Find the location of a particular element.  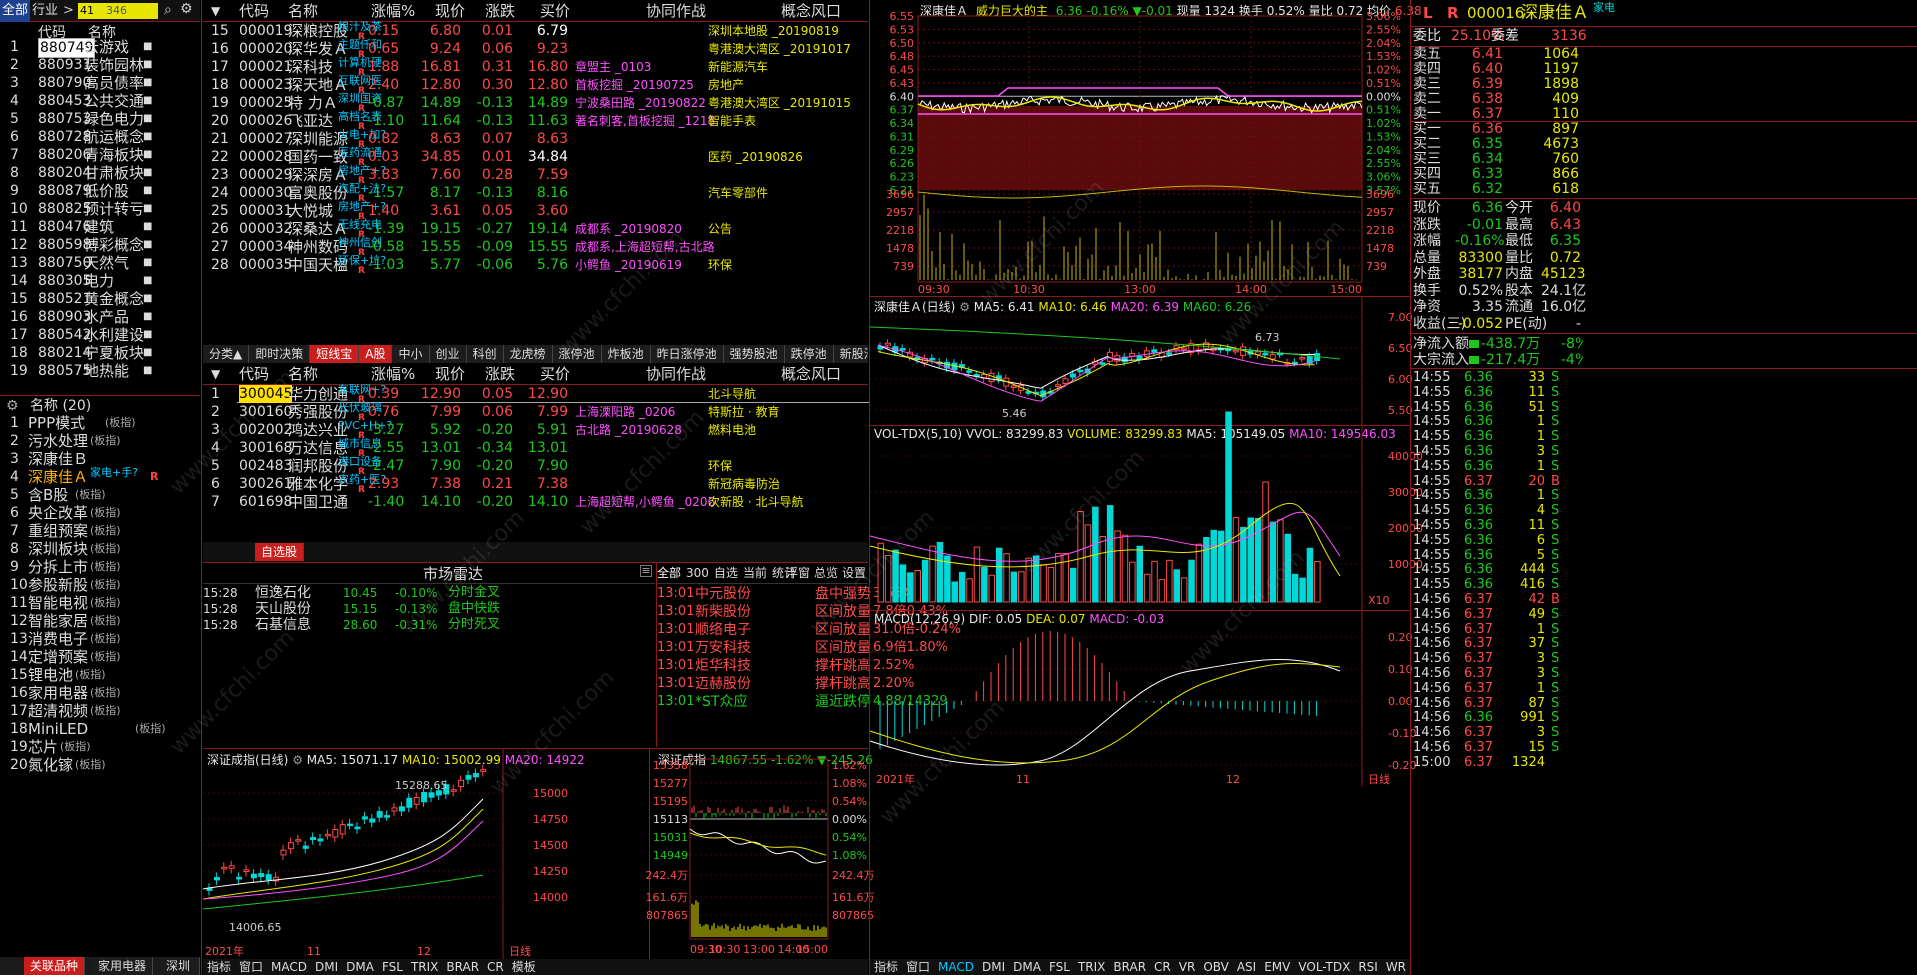

indicator-tab: VOL-TDX is located at coordinates (1324, 967).